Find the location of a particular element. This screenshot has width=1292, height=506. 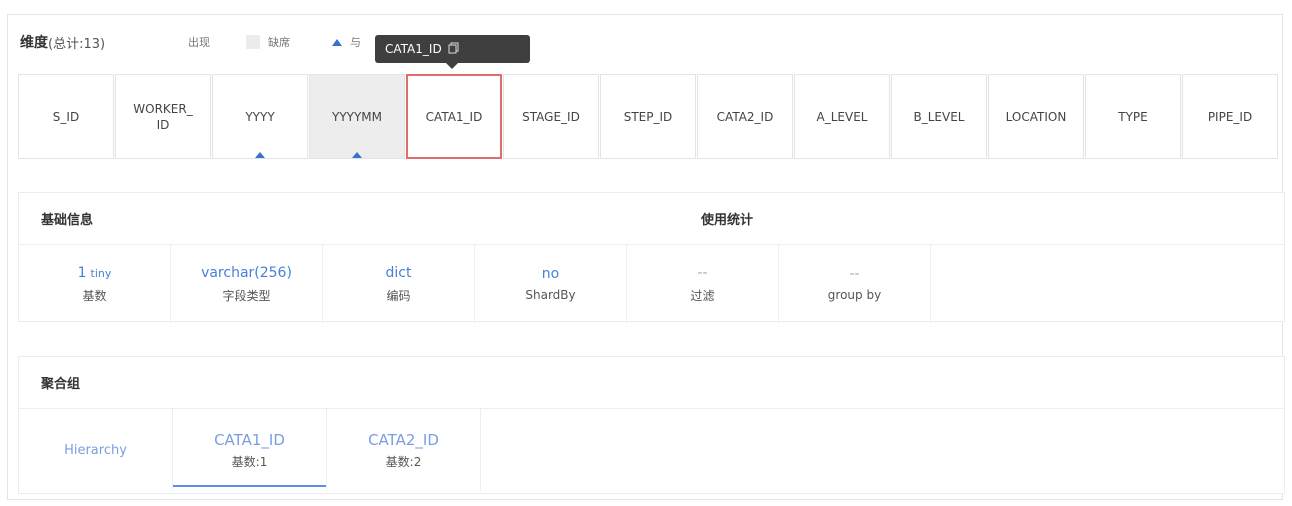

aggregation-group-tab: CATA2_ID 基数:2 is located at coordinates (404, 450).